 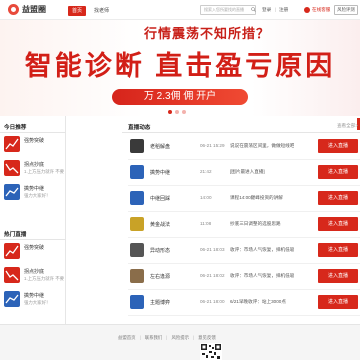 I want to click on footer-link: 意见反馈, so click(x=207, y=338).